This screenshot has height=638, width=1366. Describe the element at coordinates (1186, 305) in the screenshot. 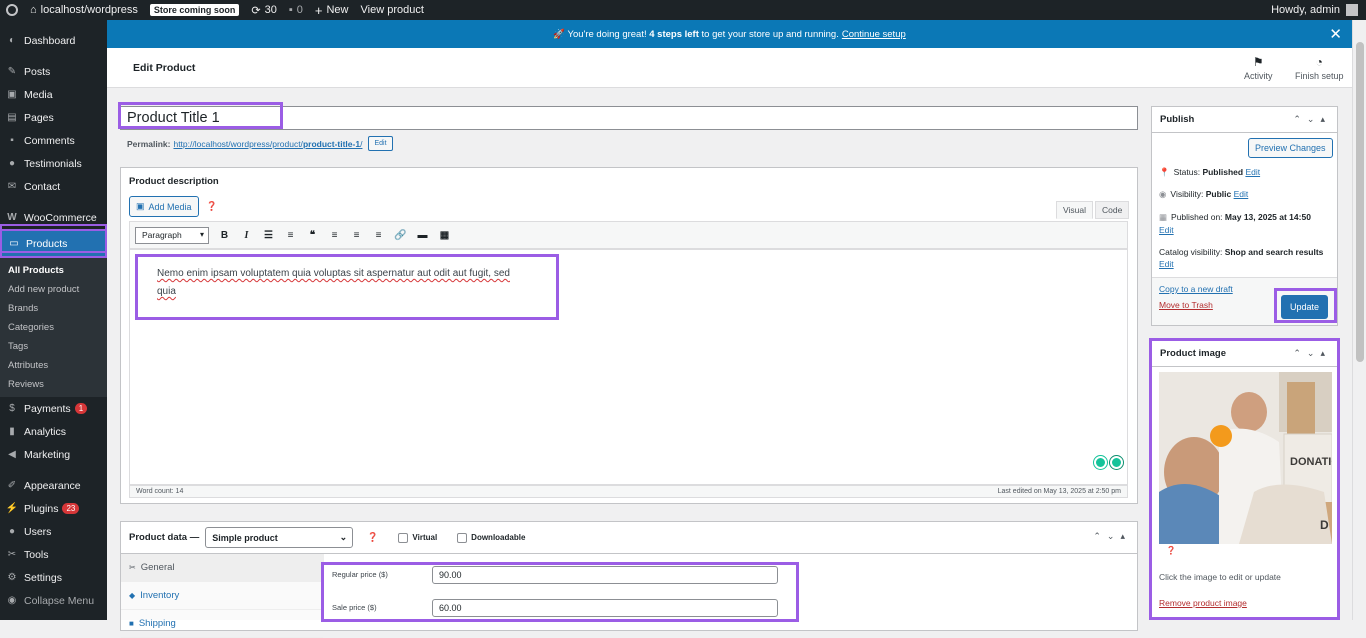

I see `move-to-trash-link: Move to Trash` at that location.